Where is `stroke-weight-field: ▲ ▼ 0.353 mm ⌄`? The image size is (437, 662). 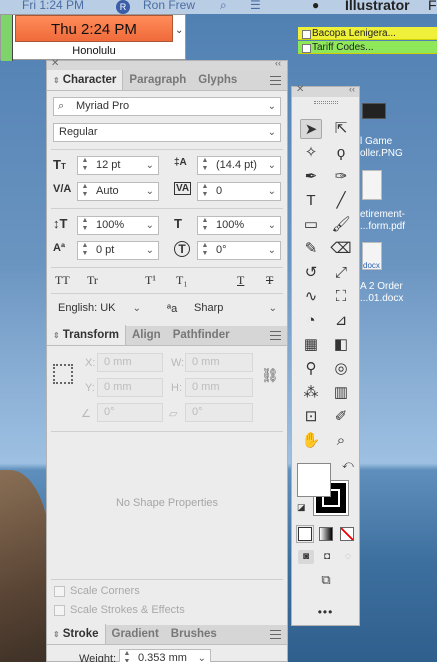 stroke-weight-field: ▲ ▼ 0.353 mm ⌄ is located at coordinates (165, 655).